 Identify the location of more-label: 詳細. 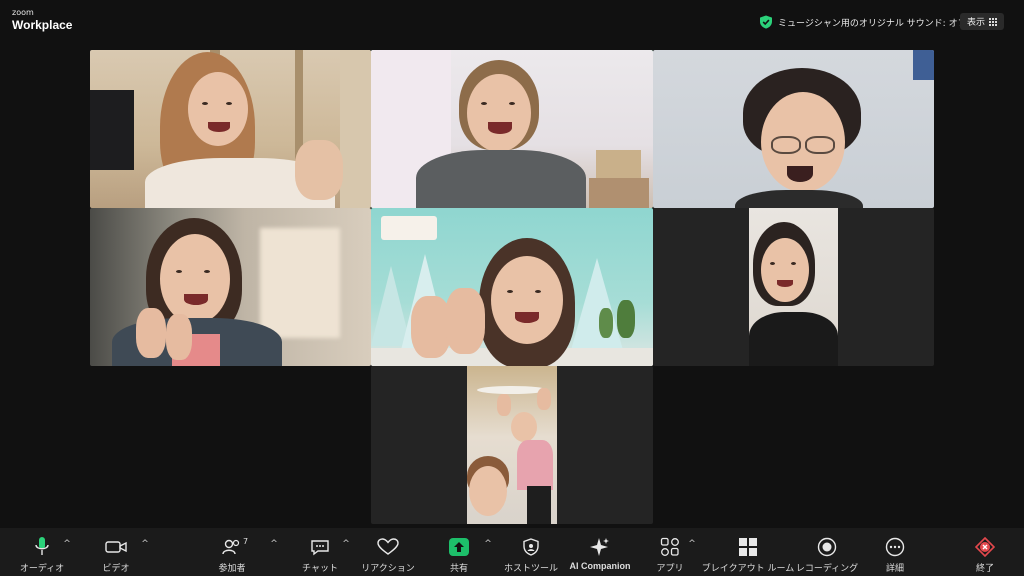
(894, 569).